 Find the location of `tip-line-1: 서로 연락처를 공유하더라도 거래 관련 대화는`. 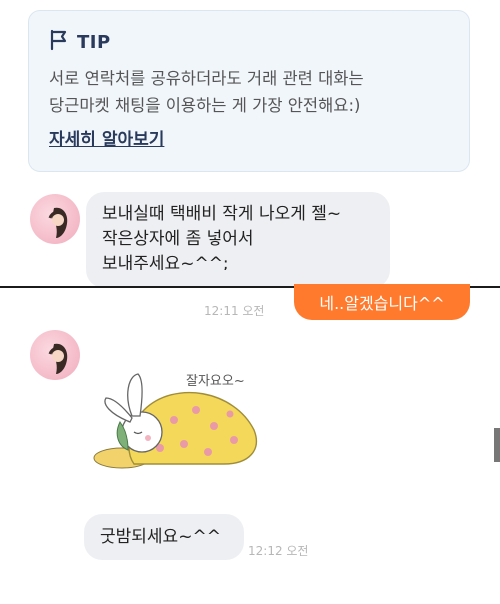

tip-line-1: 서로 연락처를 공유하더라도 거래 관련 대화는 is located at coordinates (206, 78).